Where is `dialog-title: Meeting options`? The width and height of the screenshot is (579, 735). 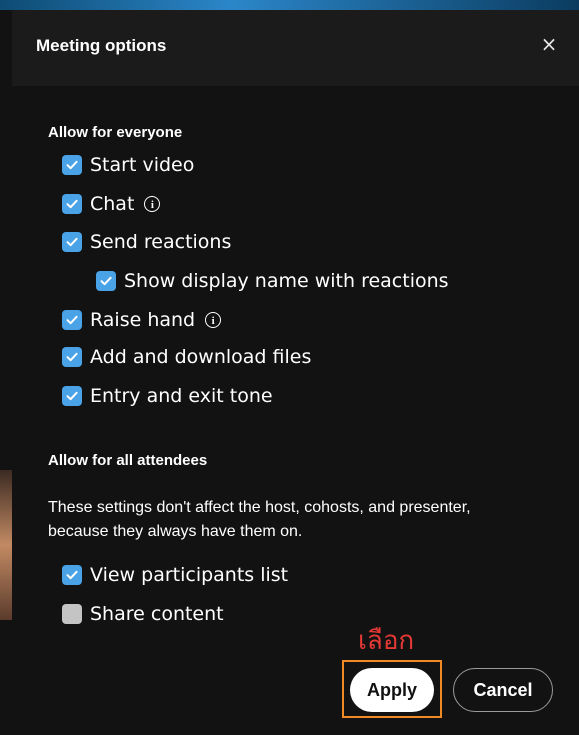
dialog-title: Meeting options is located at coordinates (101, 45).